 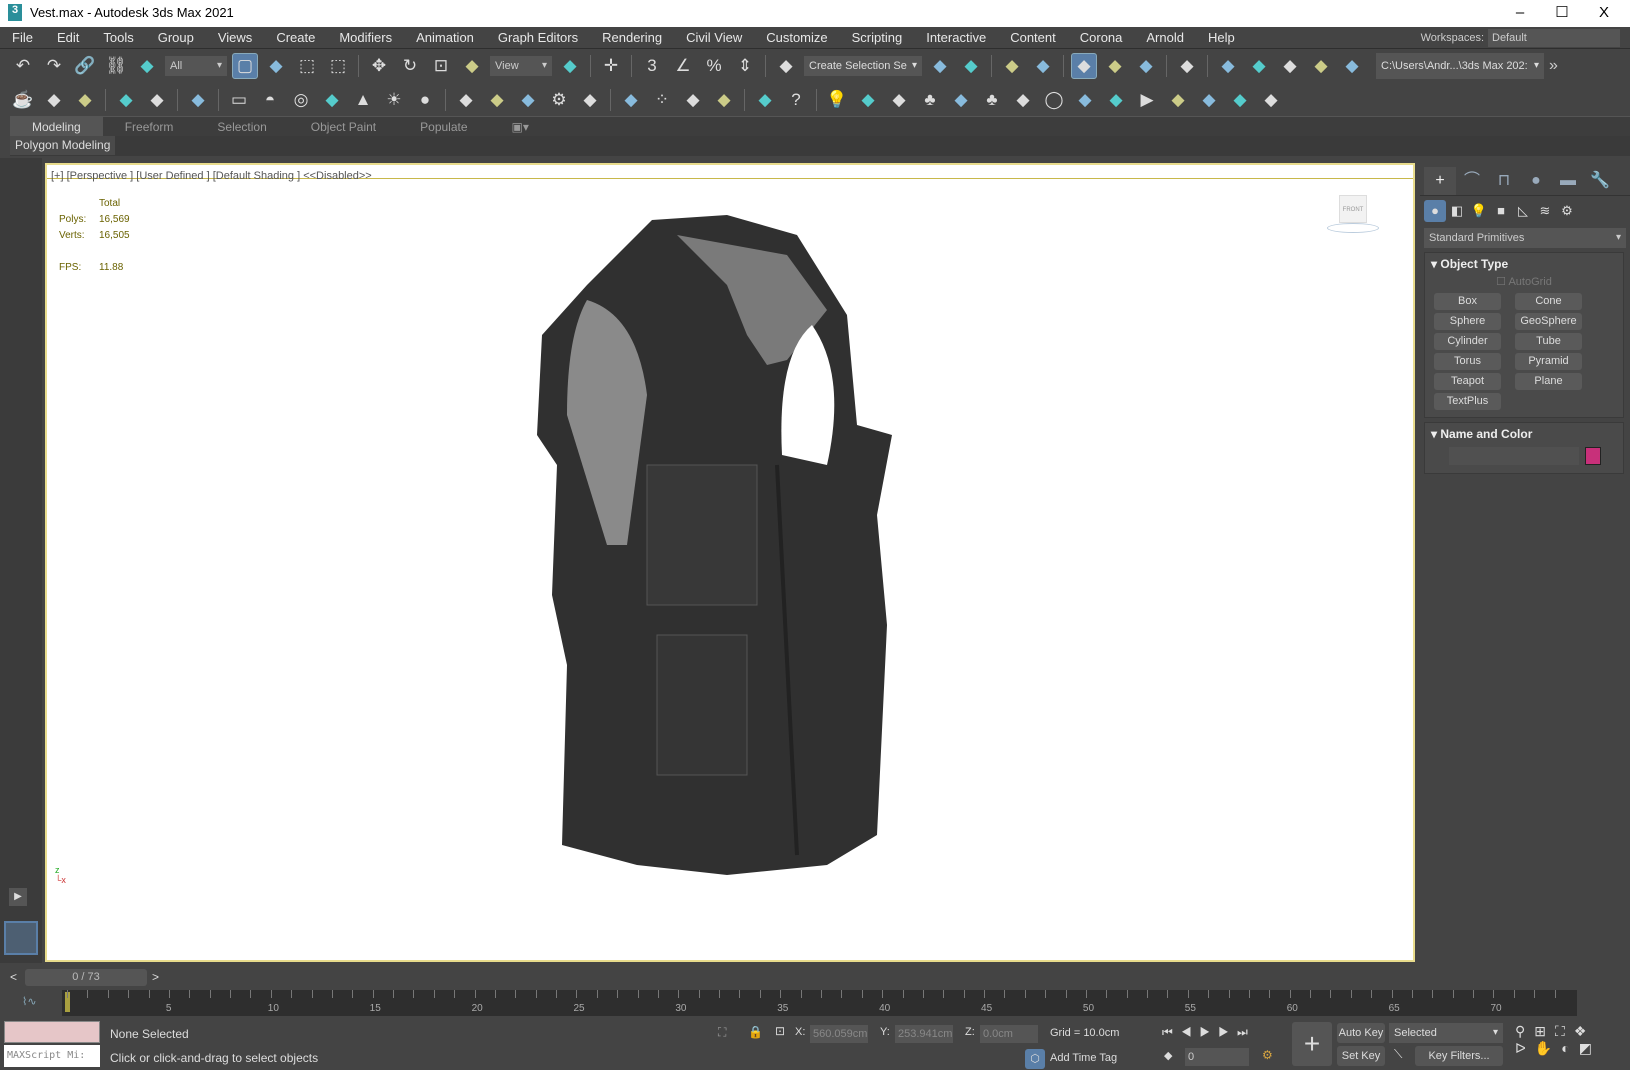 I want to click on scale-icon: ⊡, so click(x=441, y=66).